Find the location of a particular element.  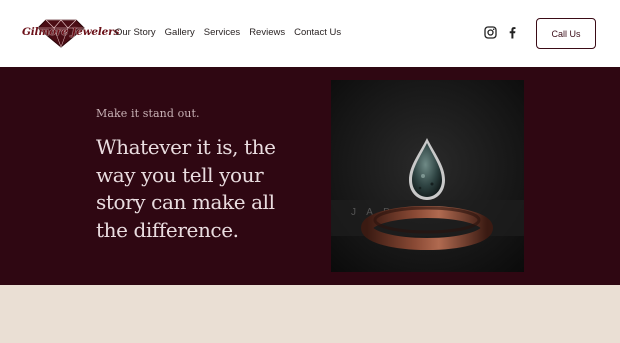

gilmore-jewelers-logo: Gilmore Jewelers is located at coordinates (71, 32).